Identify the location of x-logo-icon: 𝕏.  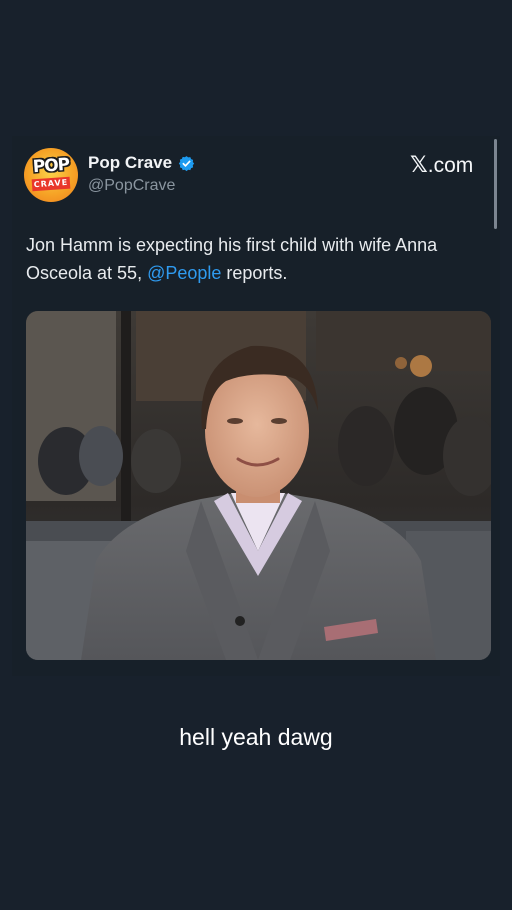
(419, 165).